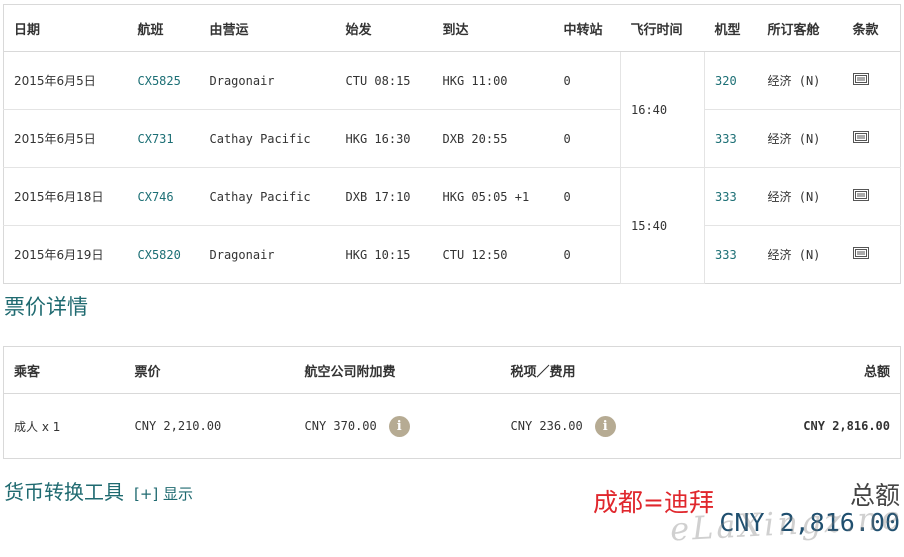  What do you see at coordinates (731, 28) in the screenshot?
I see `col-aircraft: 机型` at bounding box center [731, 28].